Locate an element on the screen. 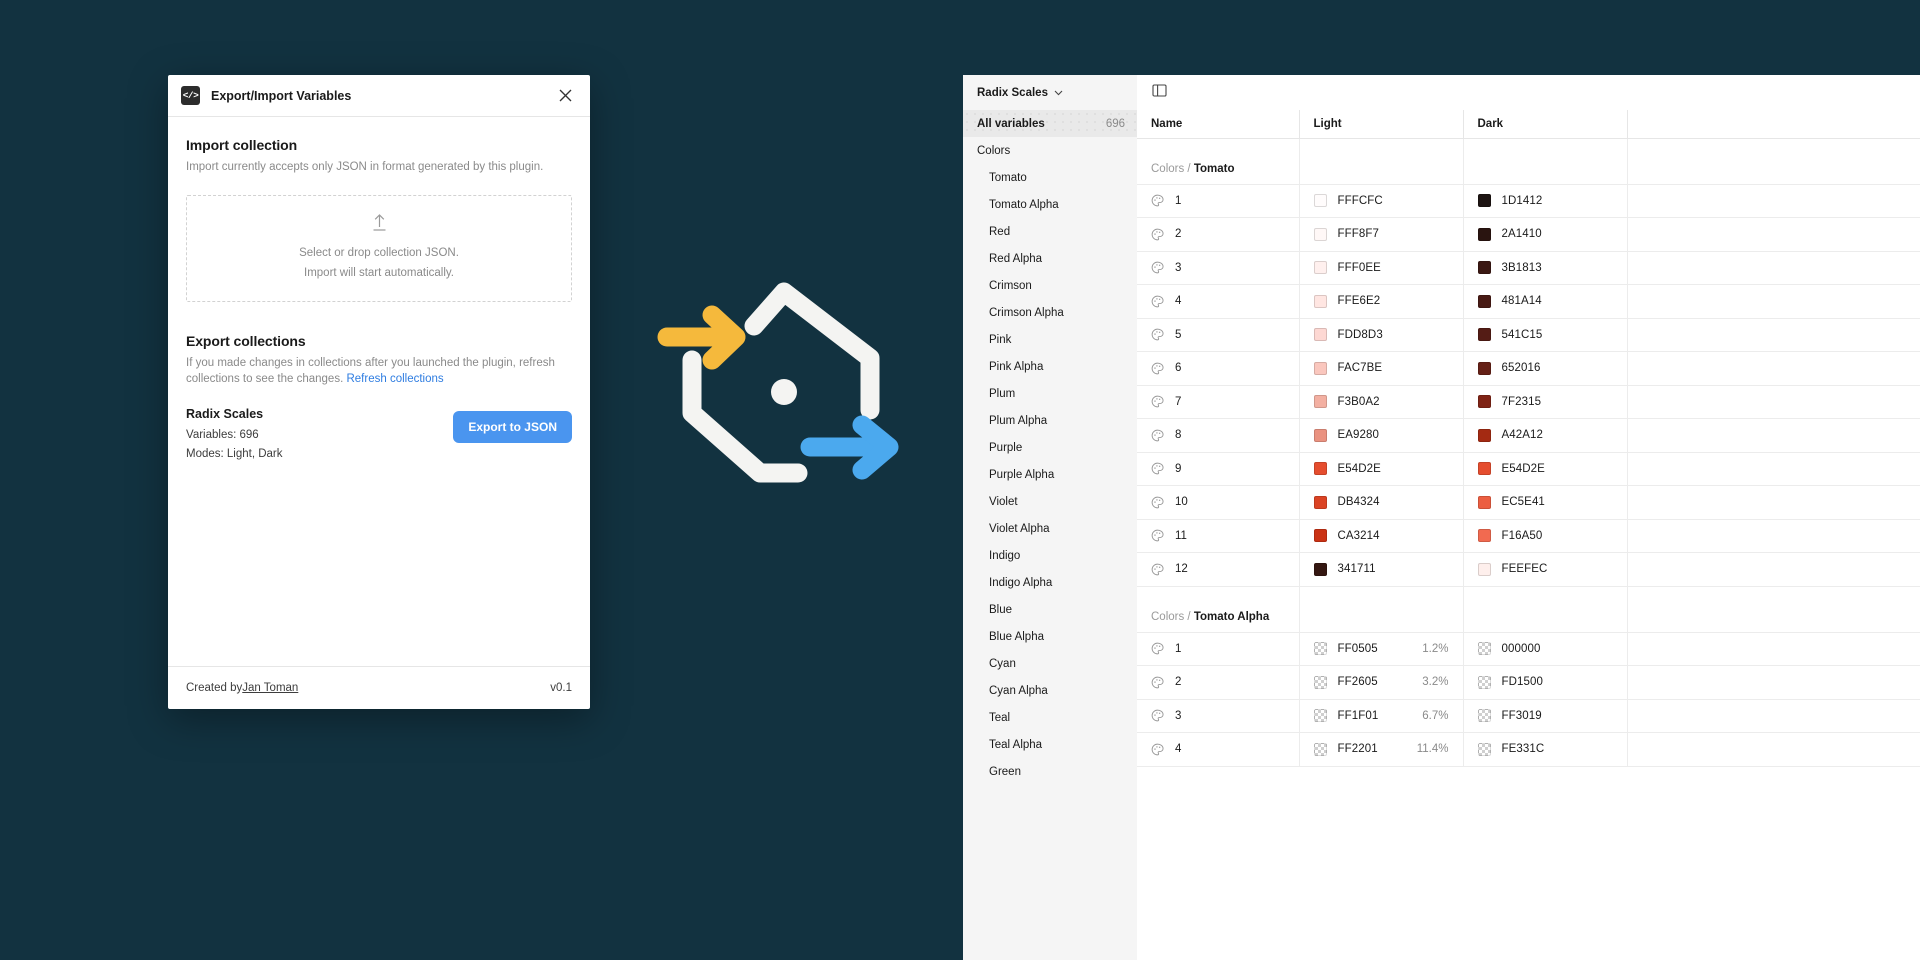 The width and height of the screenshot is (1920, 960). variable-value-light: FF0505 1.2% is located at coordinates (1381, 649).